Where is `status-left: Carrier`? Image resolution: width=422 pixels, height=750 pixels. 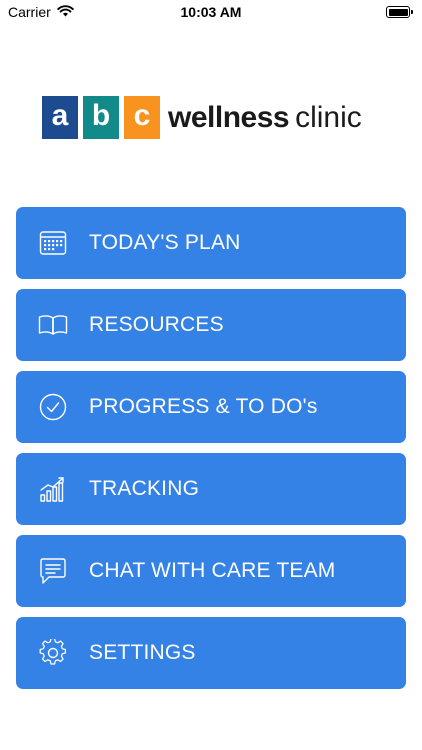 status-left: Carrier is located at coordinates (41, 12).